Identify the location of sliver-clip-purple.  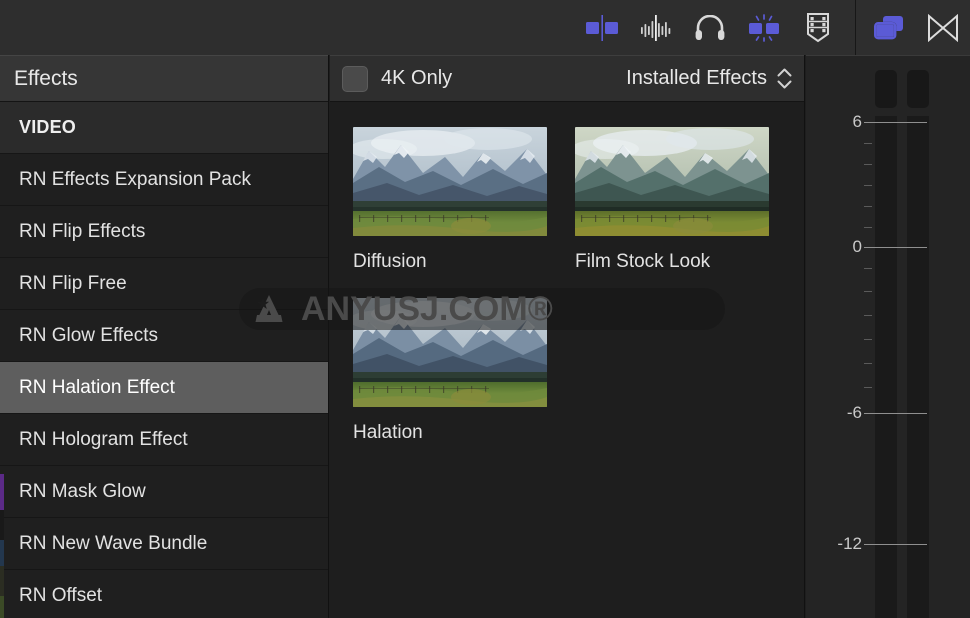
(2, 492).